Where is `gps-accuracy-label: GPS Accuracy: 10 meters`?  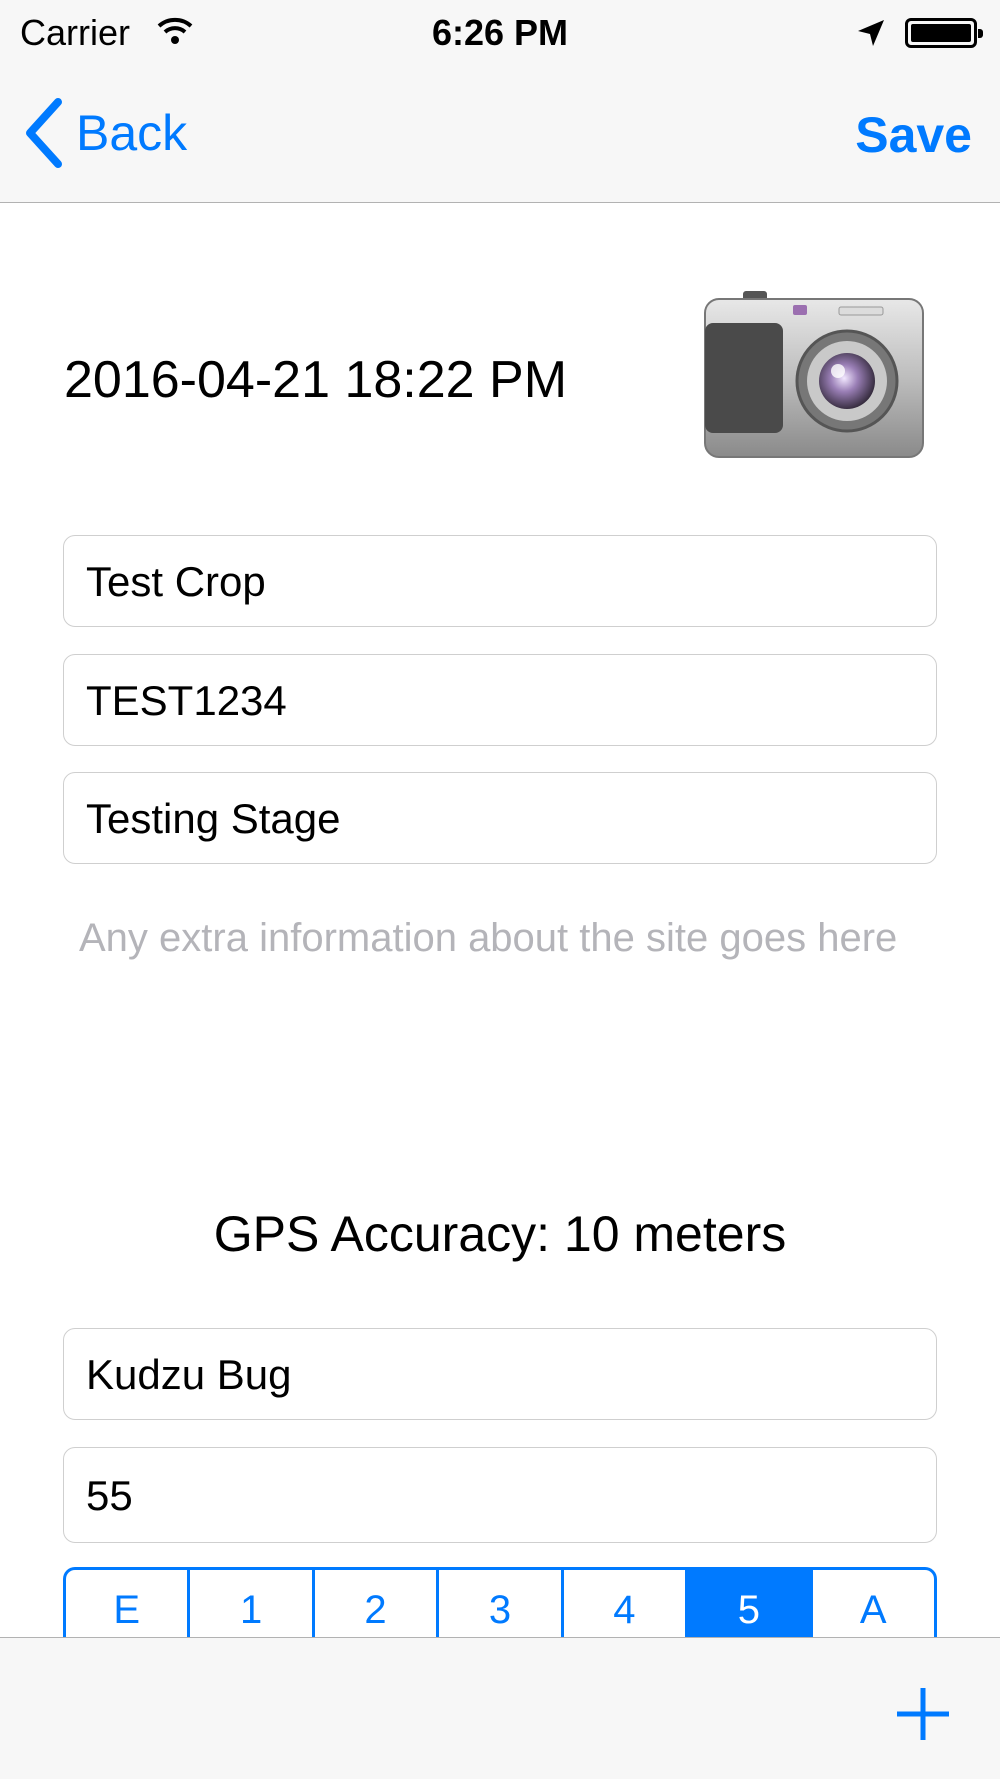
gps-accuracy-label: GPS Accuracy: 10 meters is located at coordinates (500, 1234).